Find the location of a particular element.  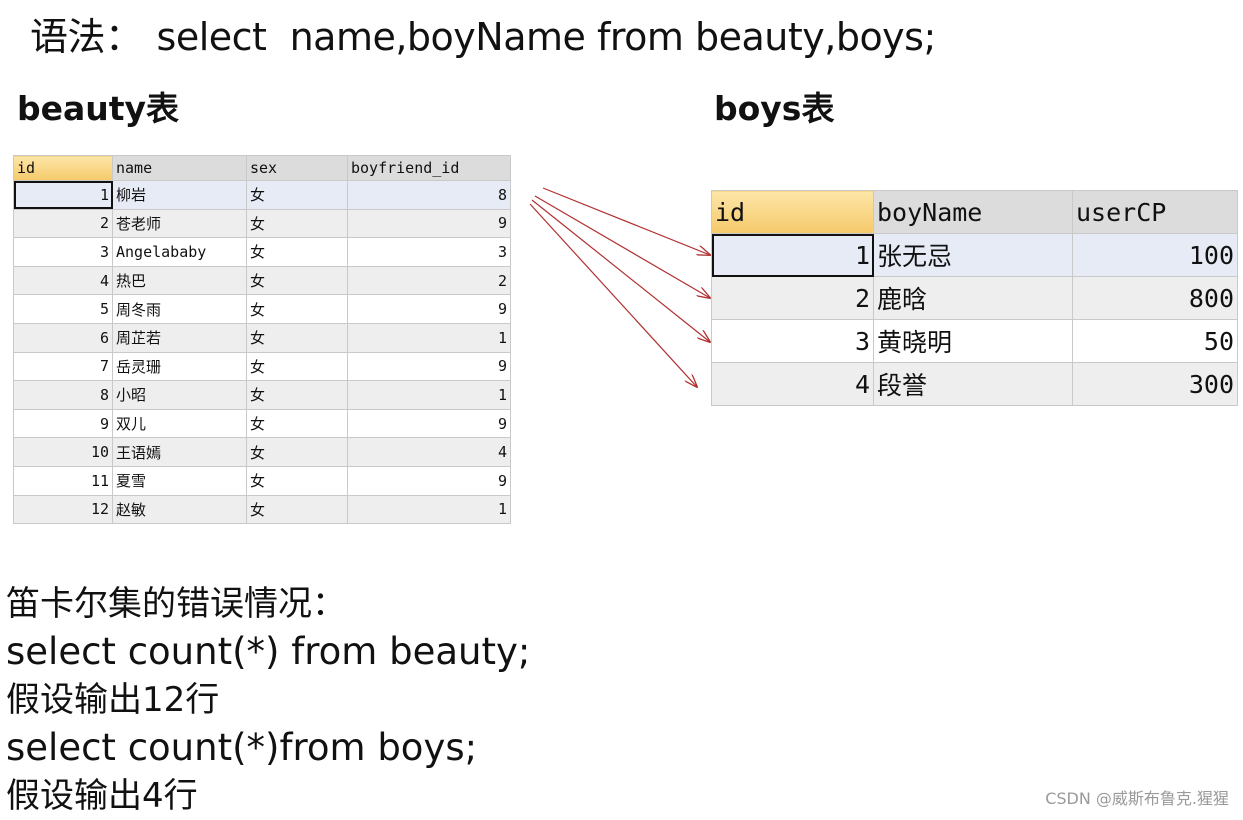

cell-name: 岳灵珊 is located at coordinates (179, 366).